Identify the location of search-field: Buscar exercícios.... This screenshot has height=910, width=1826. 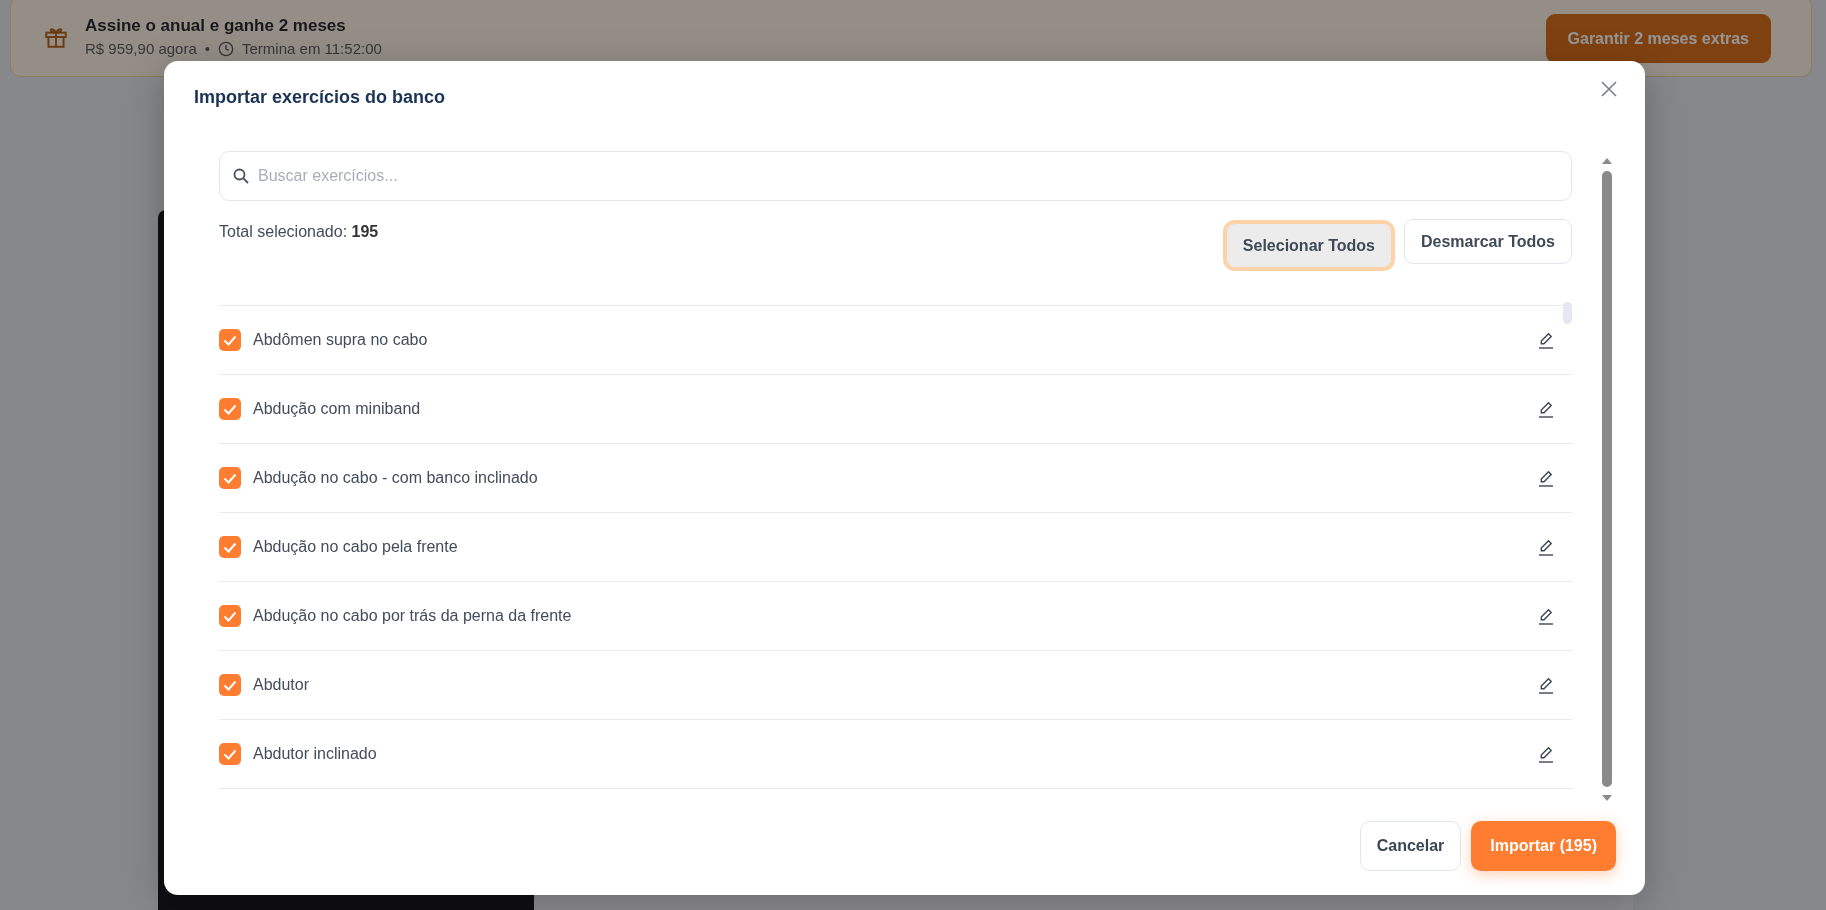
(895, 176).